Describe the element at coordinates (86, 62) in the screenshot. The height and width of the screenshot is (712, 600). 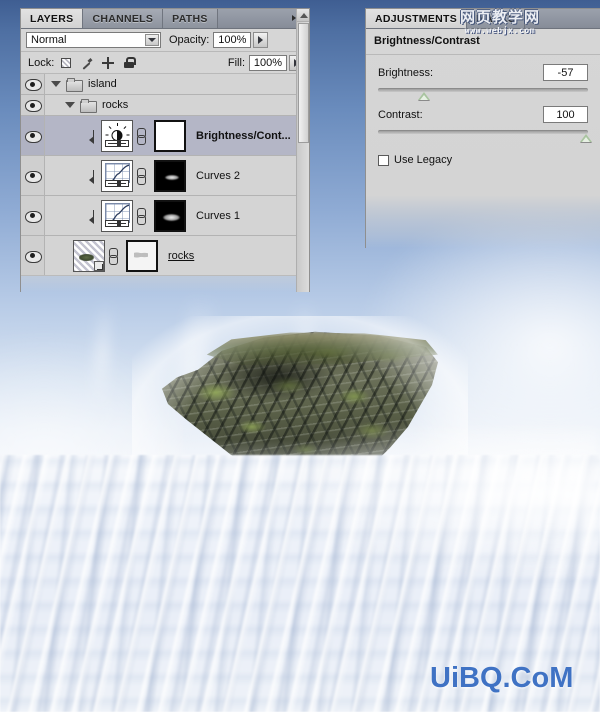
I see `lock-image-pixels-icon` at that location.